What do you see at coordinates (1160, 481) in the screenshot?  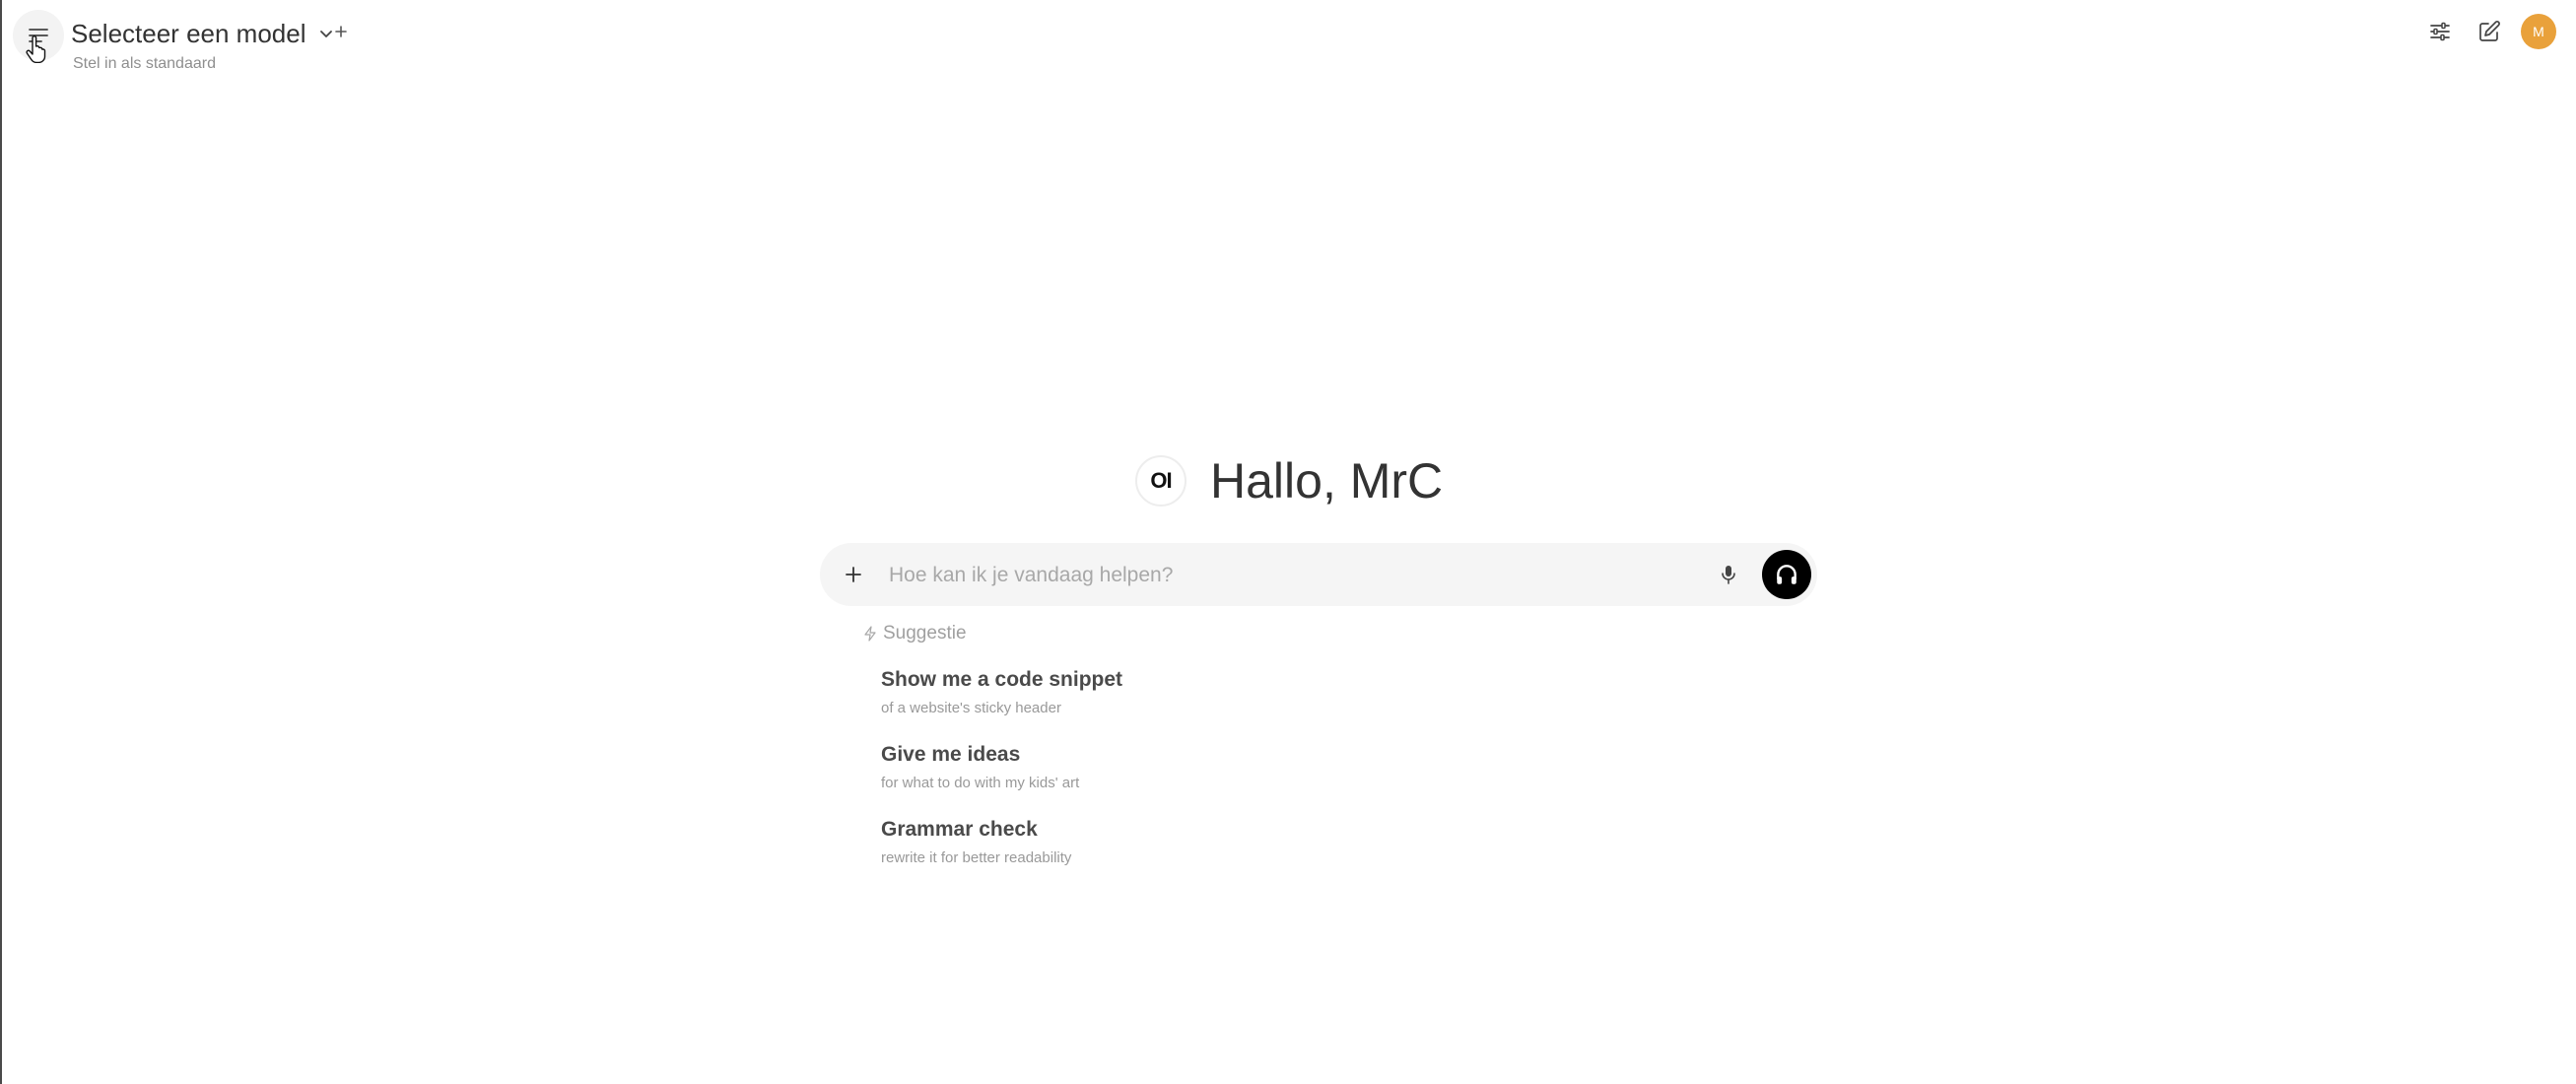 I see `app-logo: OI` at bounding box center [1160, 481].